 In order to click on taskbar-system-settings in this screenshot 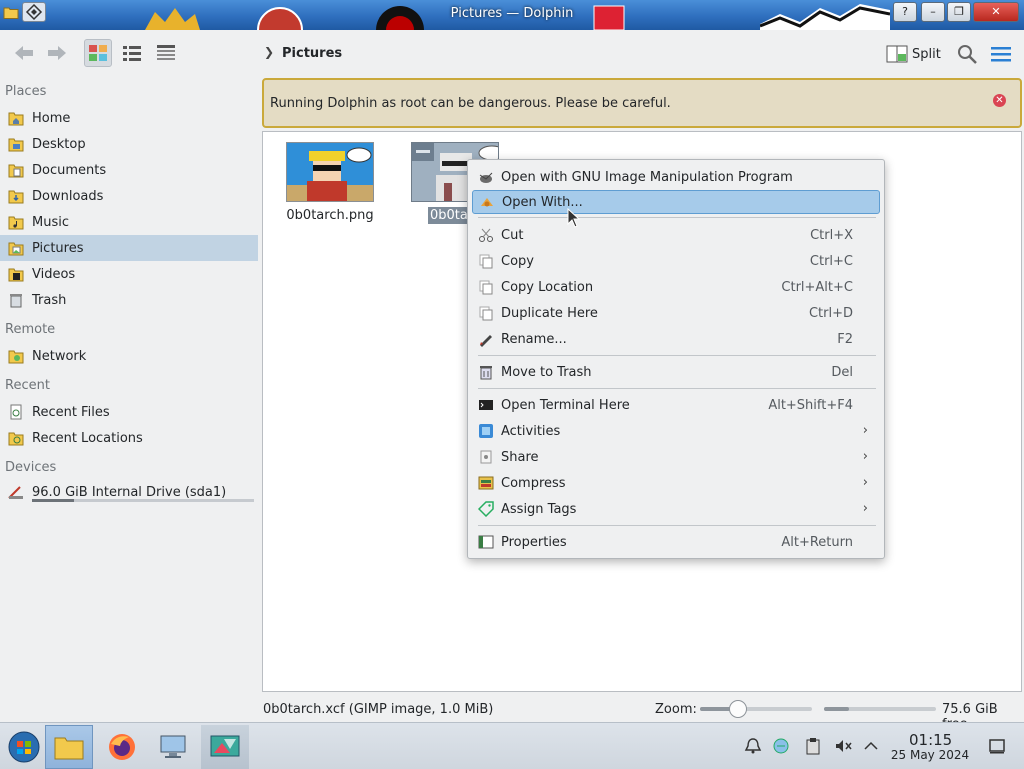, I will do `click(174, 747)`.